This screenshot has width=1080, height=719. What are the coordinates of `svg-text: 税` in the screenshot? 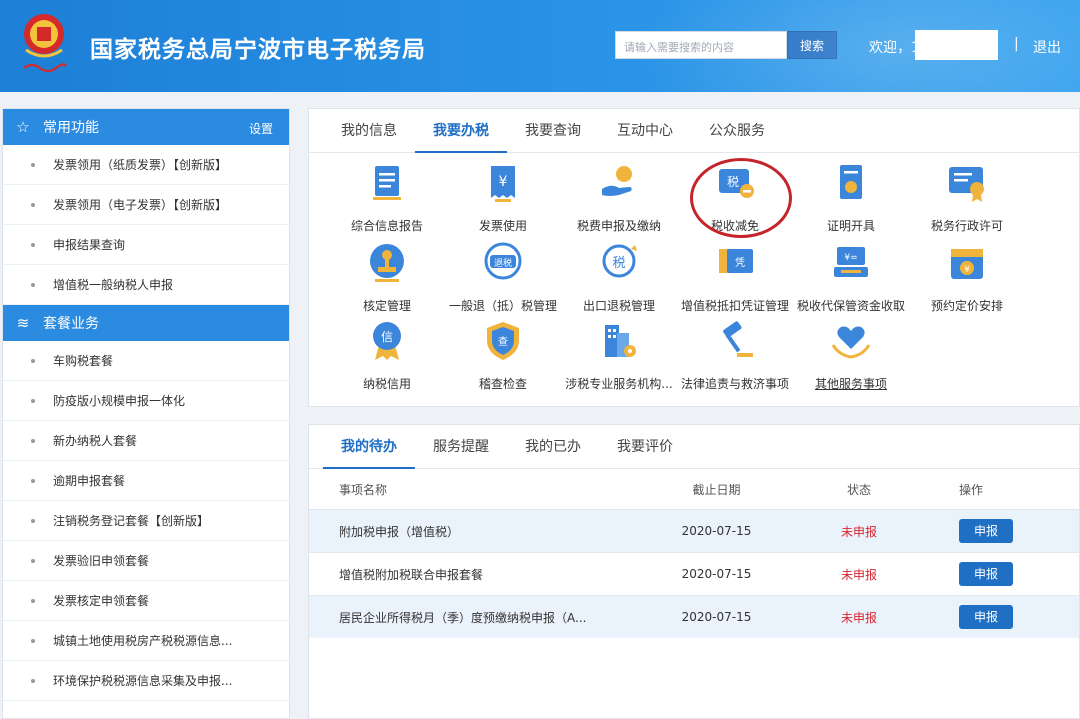 It's located at (618, 263).